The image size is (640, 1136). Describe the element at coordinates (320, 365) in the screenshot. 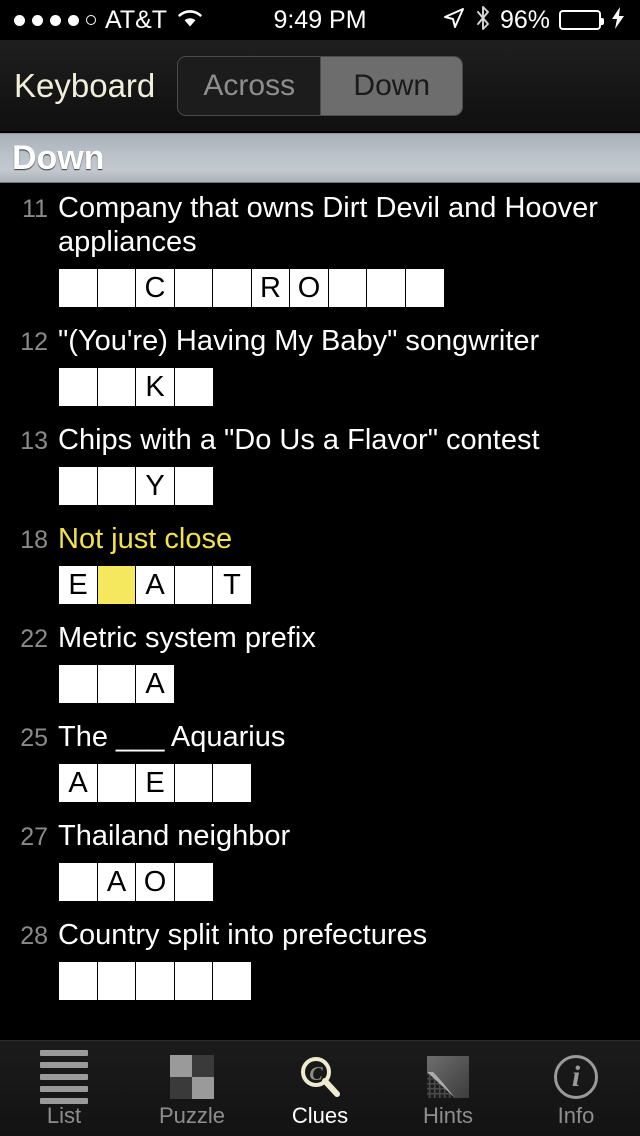

I see `clue-row: 12 "(You're) Having My Baby" songwriter K` at that location.